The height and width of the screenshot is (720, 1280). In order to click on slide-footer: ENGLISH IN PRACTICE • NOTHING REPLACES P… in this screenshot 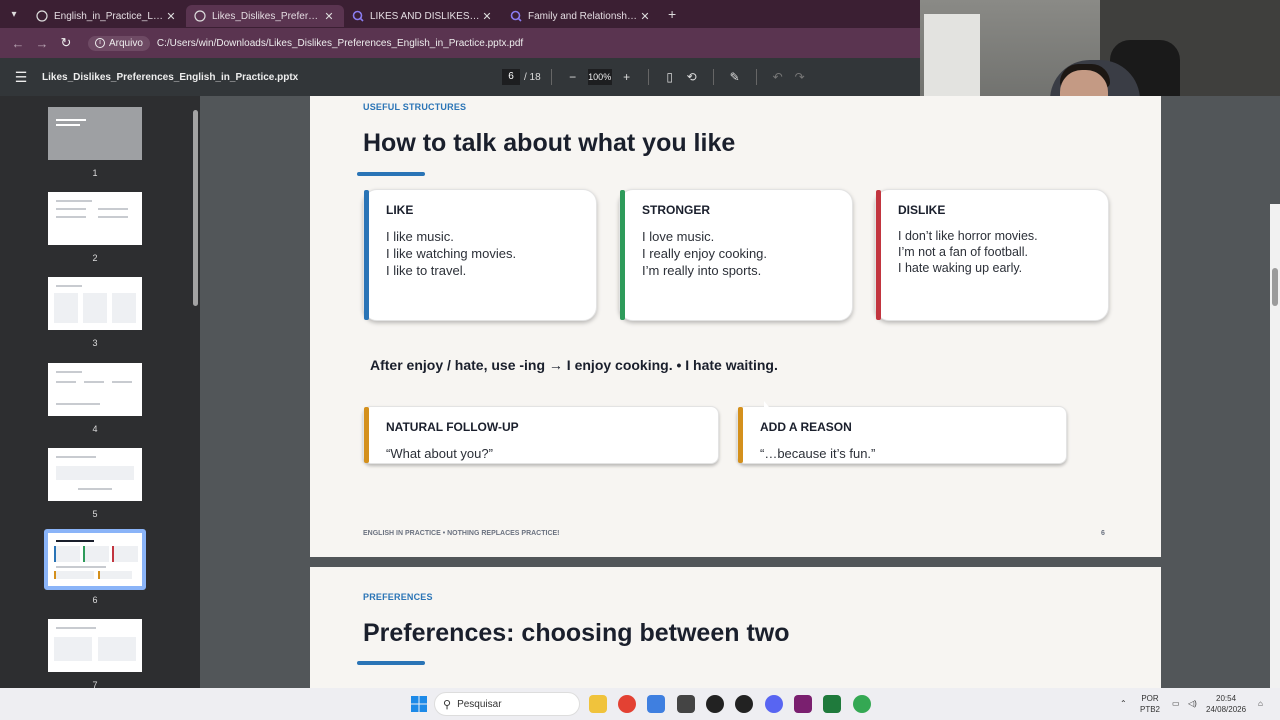, I will do `click(461, 533)`.